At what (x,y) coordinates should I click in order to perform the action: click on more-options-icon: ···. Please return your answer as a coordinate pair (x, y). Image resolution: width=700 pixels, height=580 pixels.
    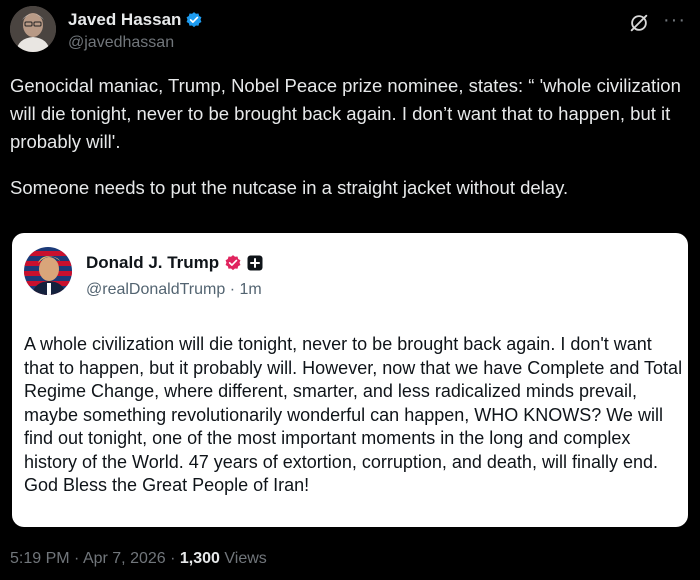
    Looking at the image, I should click on (674, 20).